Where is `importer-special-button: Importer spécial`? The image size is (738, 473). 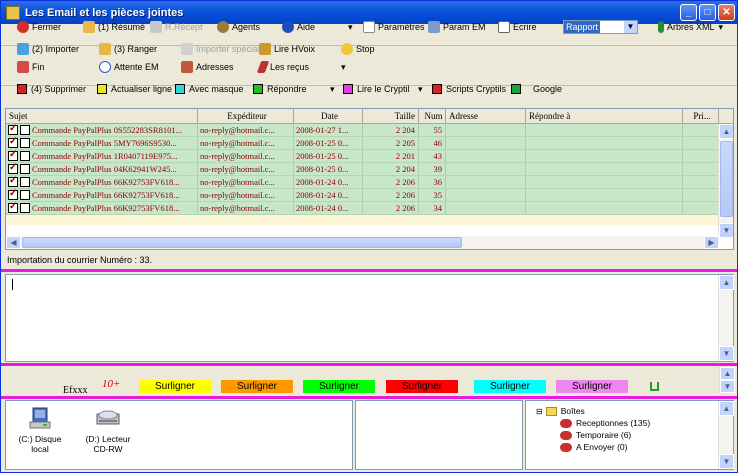 importer-special-button: Importer spécial is located at coordinates (220, 49).